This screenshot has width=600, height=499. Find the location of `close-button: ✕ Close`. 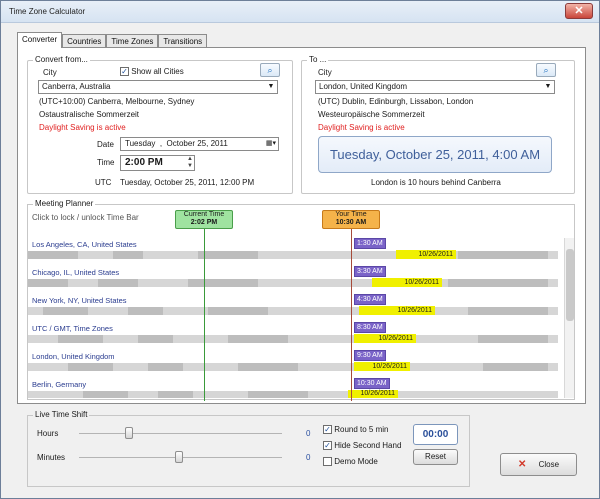

close-button: ✕ Close is located at coordinates (538, 464).